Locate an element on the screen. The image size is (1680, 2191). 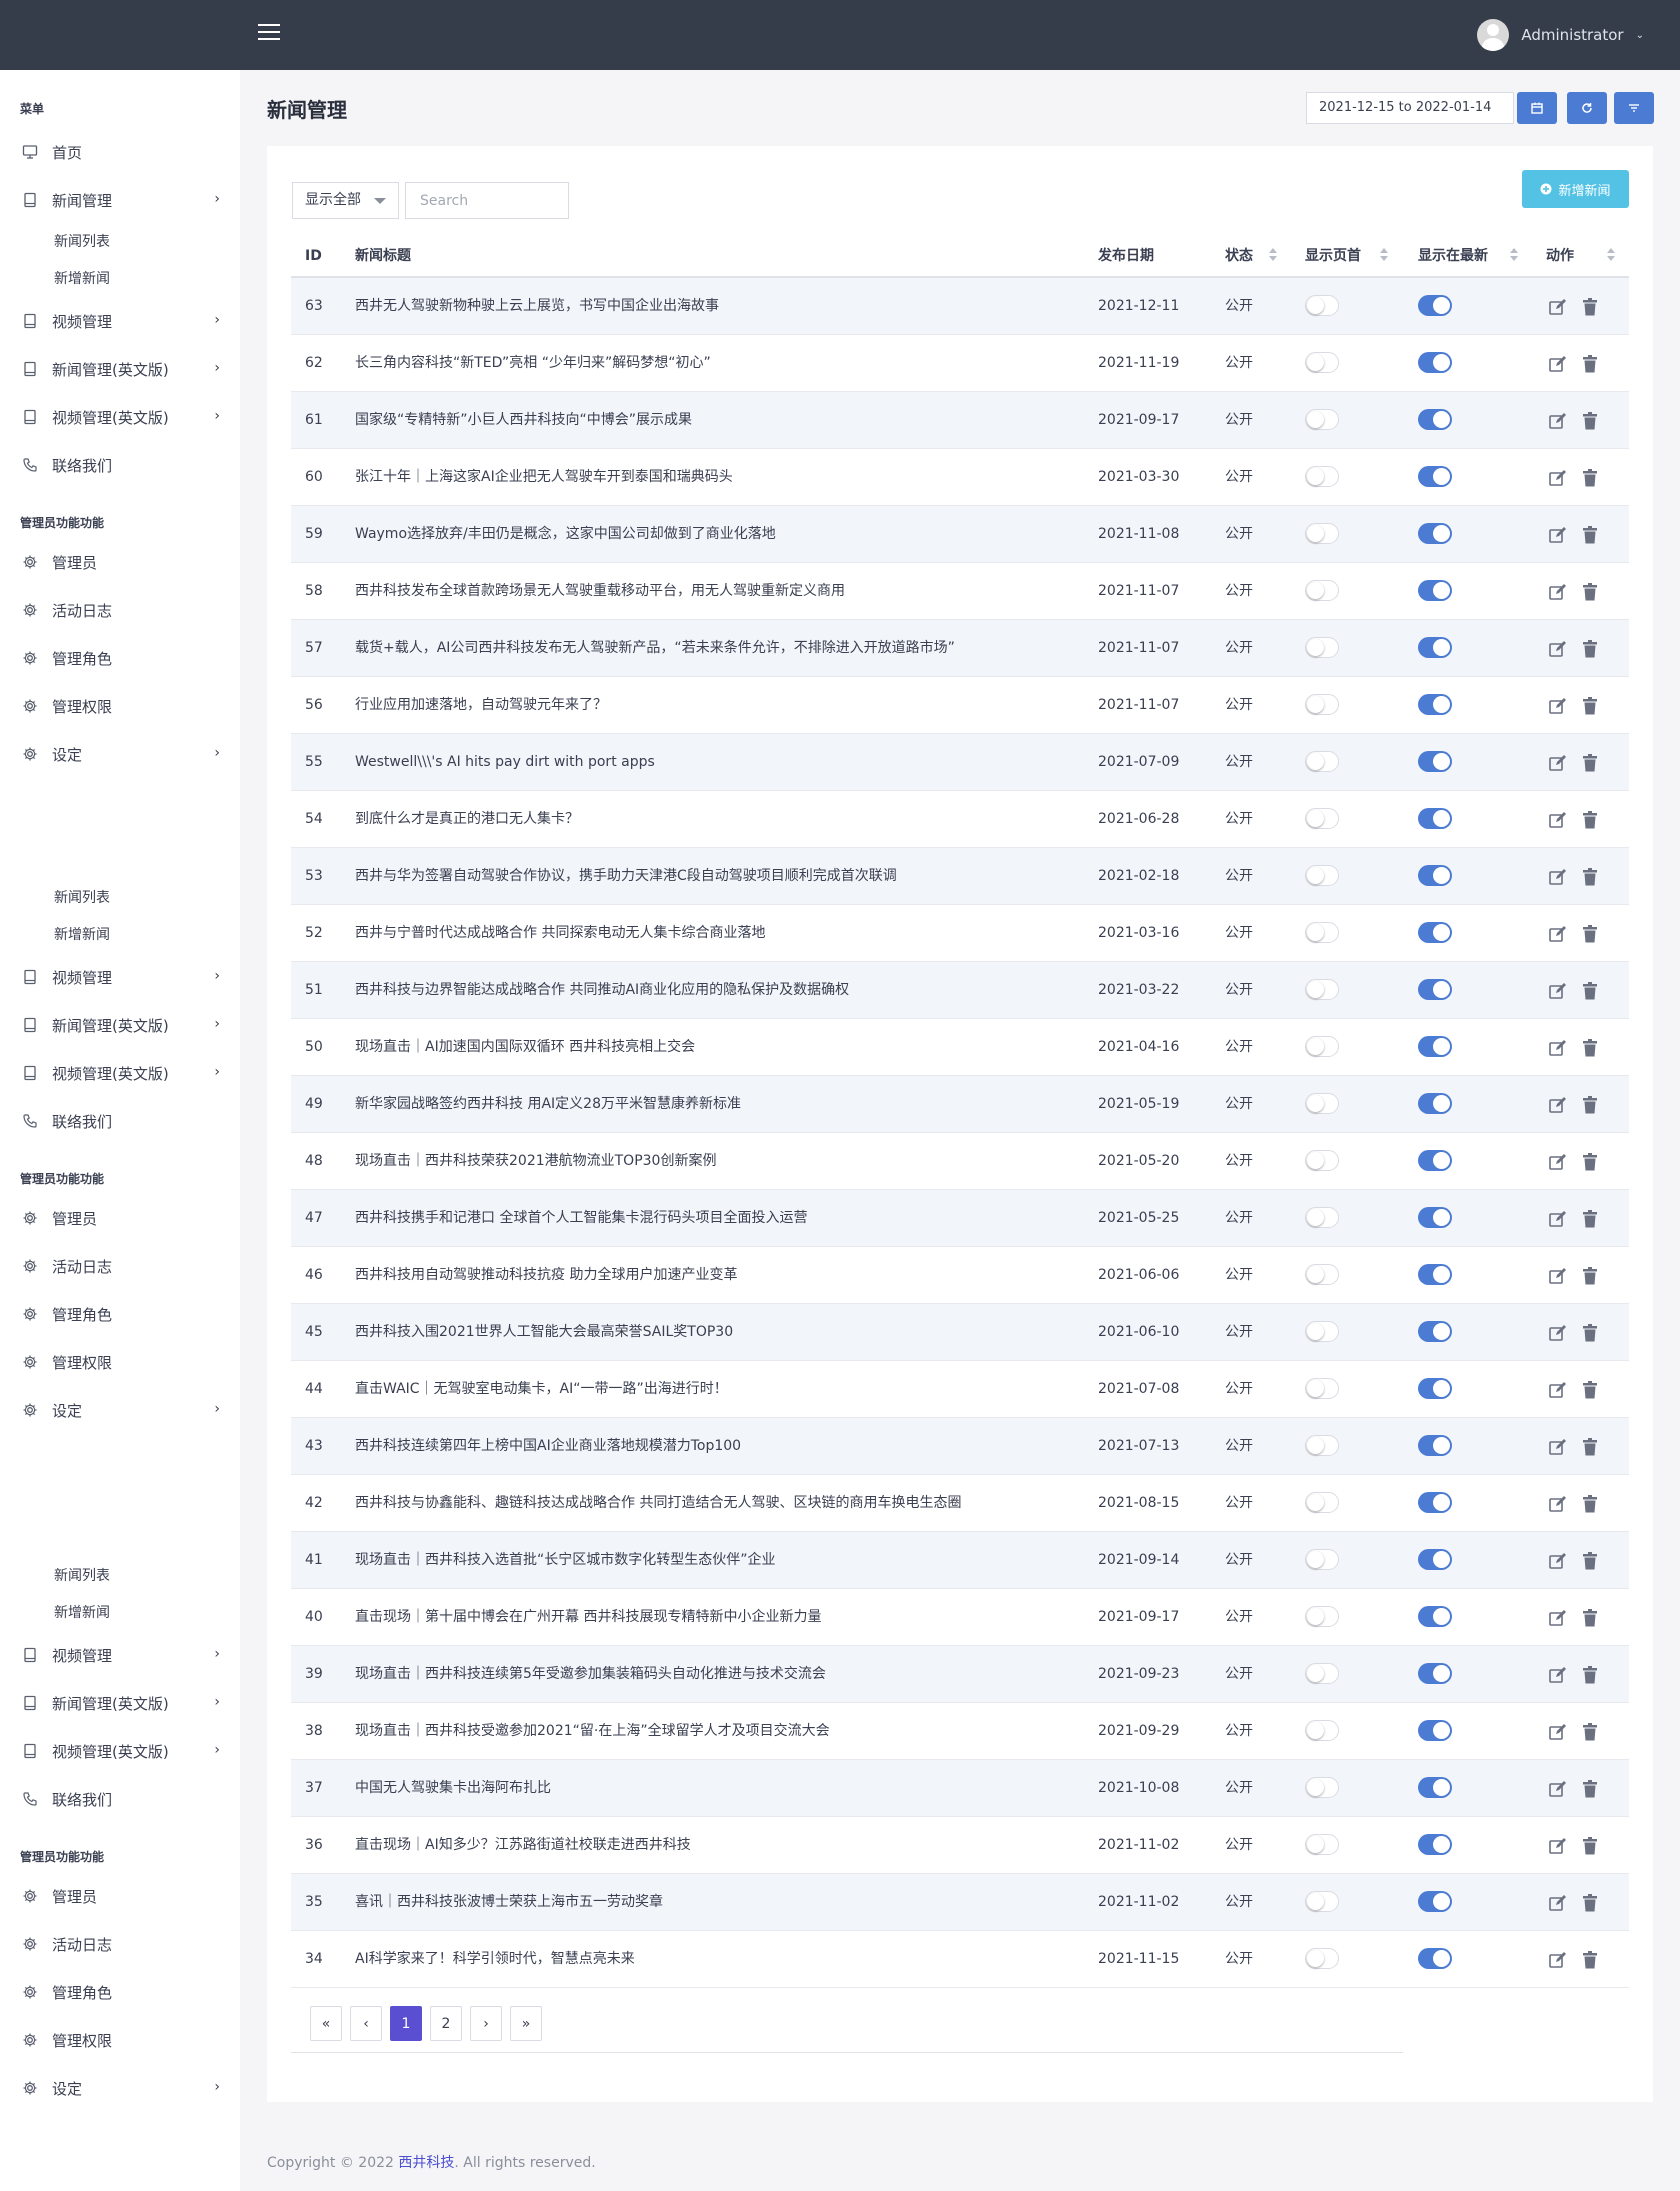
column-header-id: ID is located at coordinates (313, 256).